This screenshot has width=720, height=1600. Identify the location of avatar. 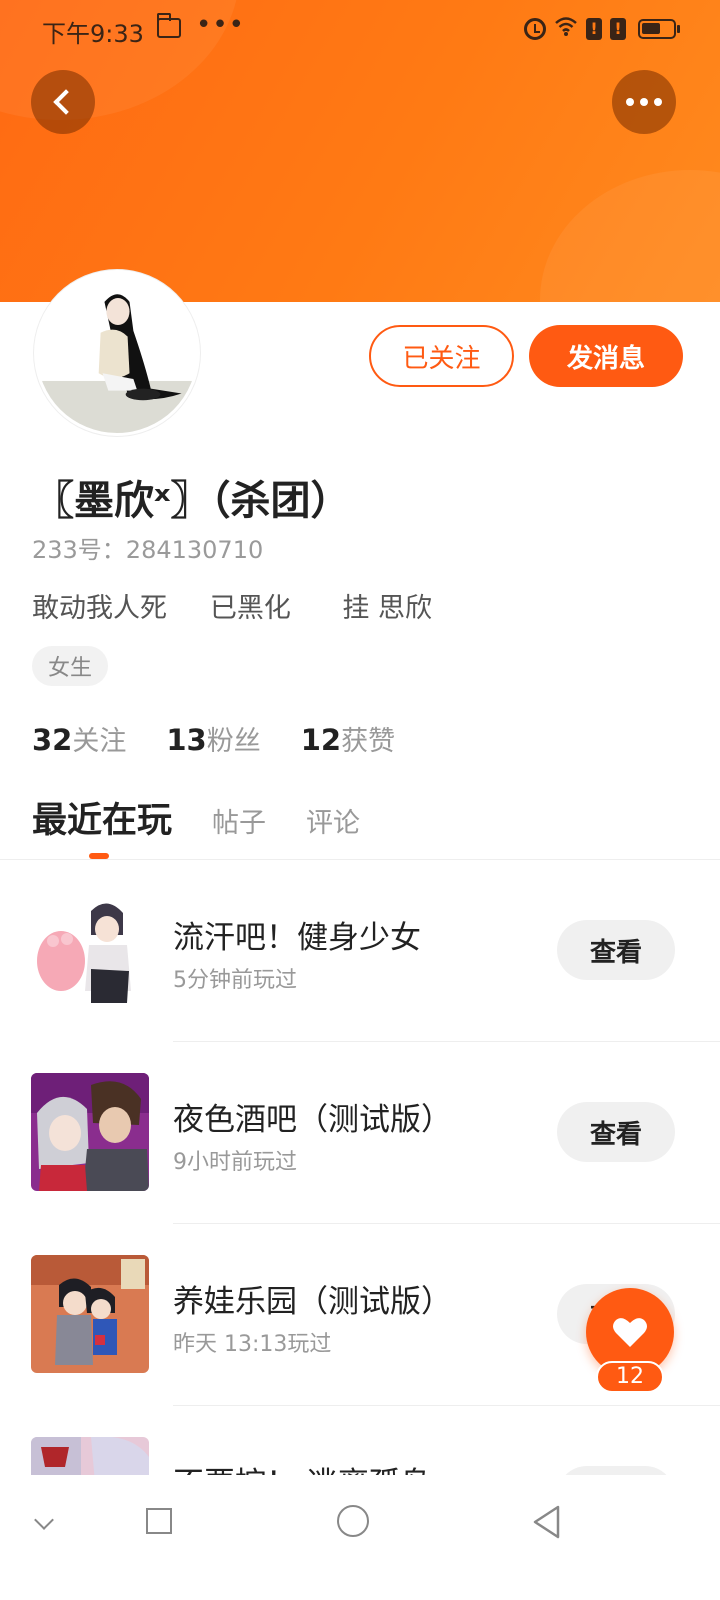
(117, 353).